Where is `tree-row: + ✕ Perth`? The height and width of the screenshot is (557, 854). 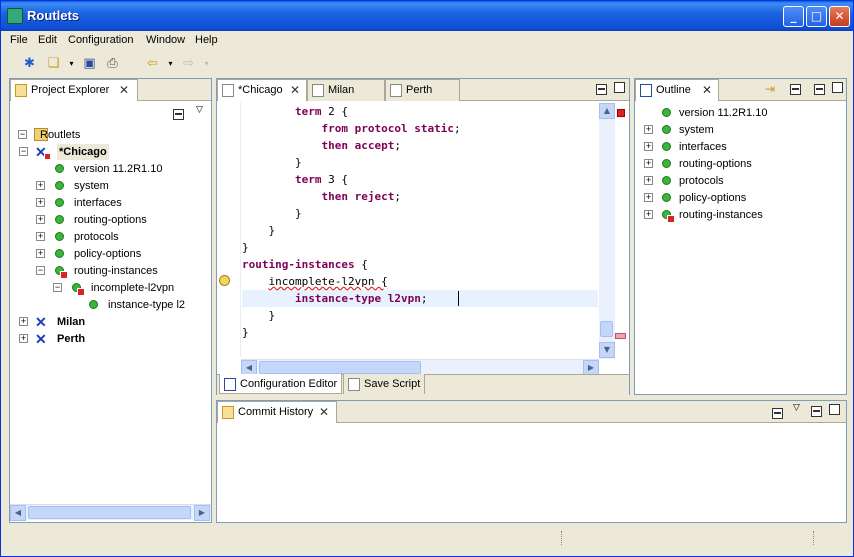 tree-row: + ✕ Perth is located at coordinates (110, 339).